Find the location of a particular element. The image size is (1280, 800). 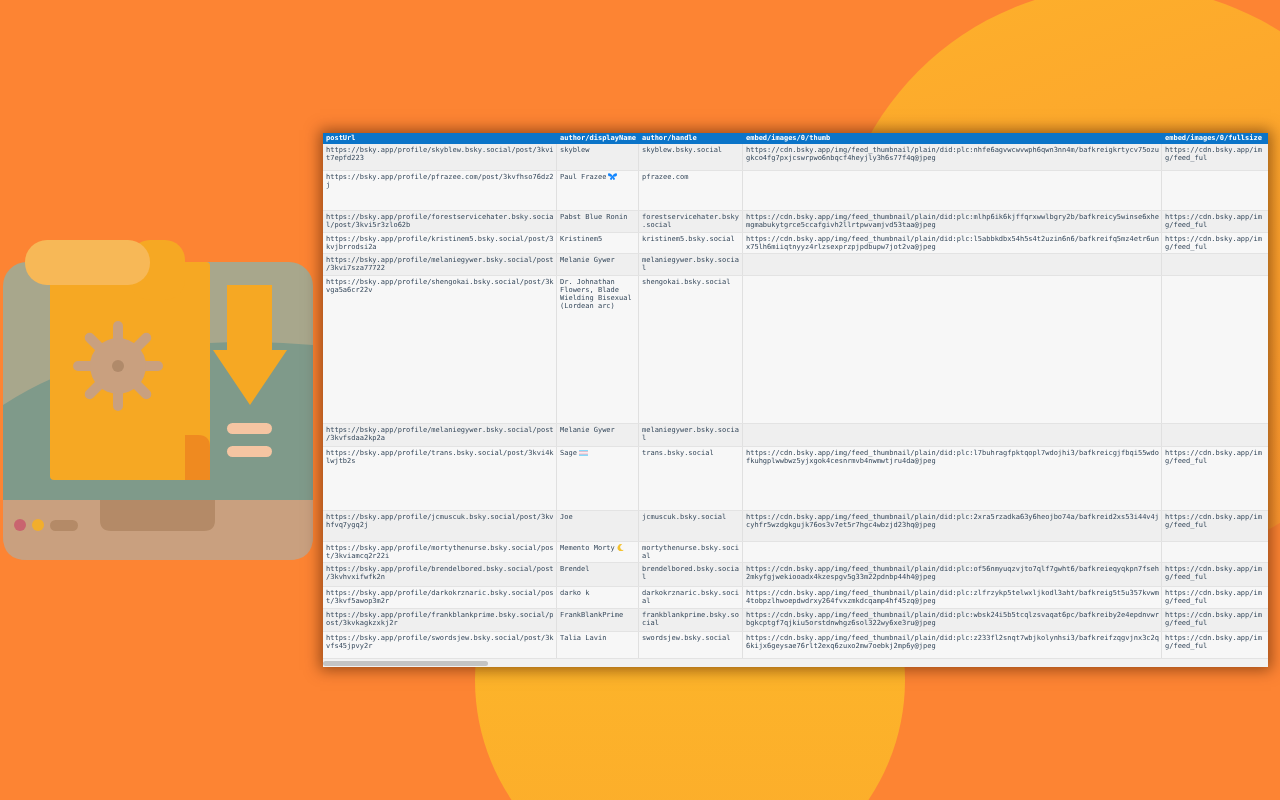

flag-icon is located at coordinates (583, 453).